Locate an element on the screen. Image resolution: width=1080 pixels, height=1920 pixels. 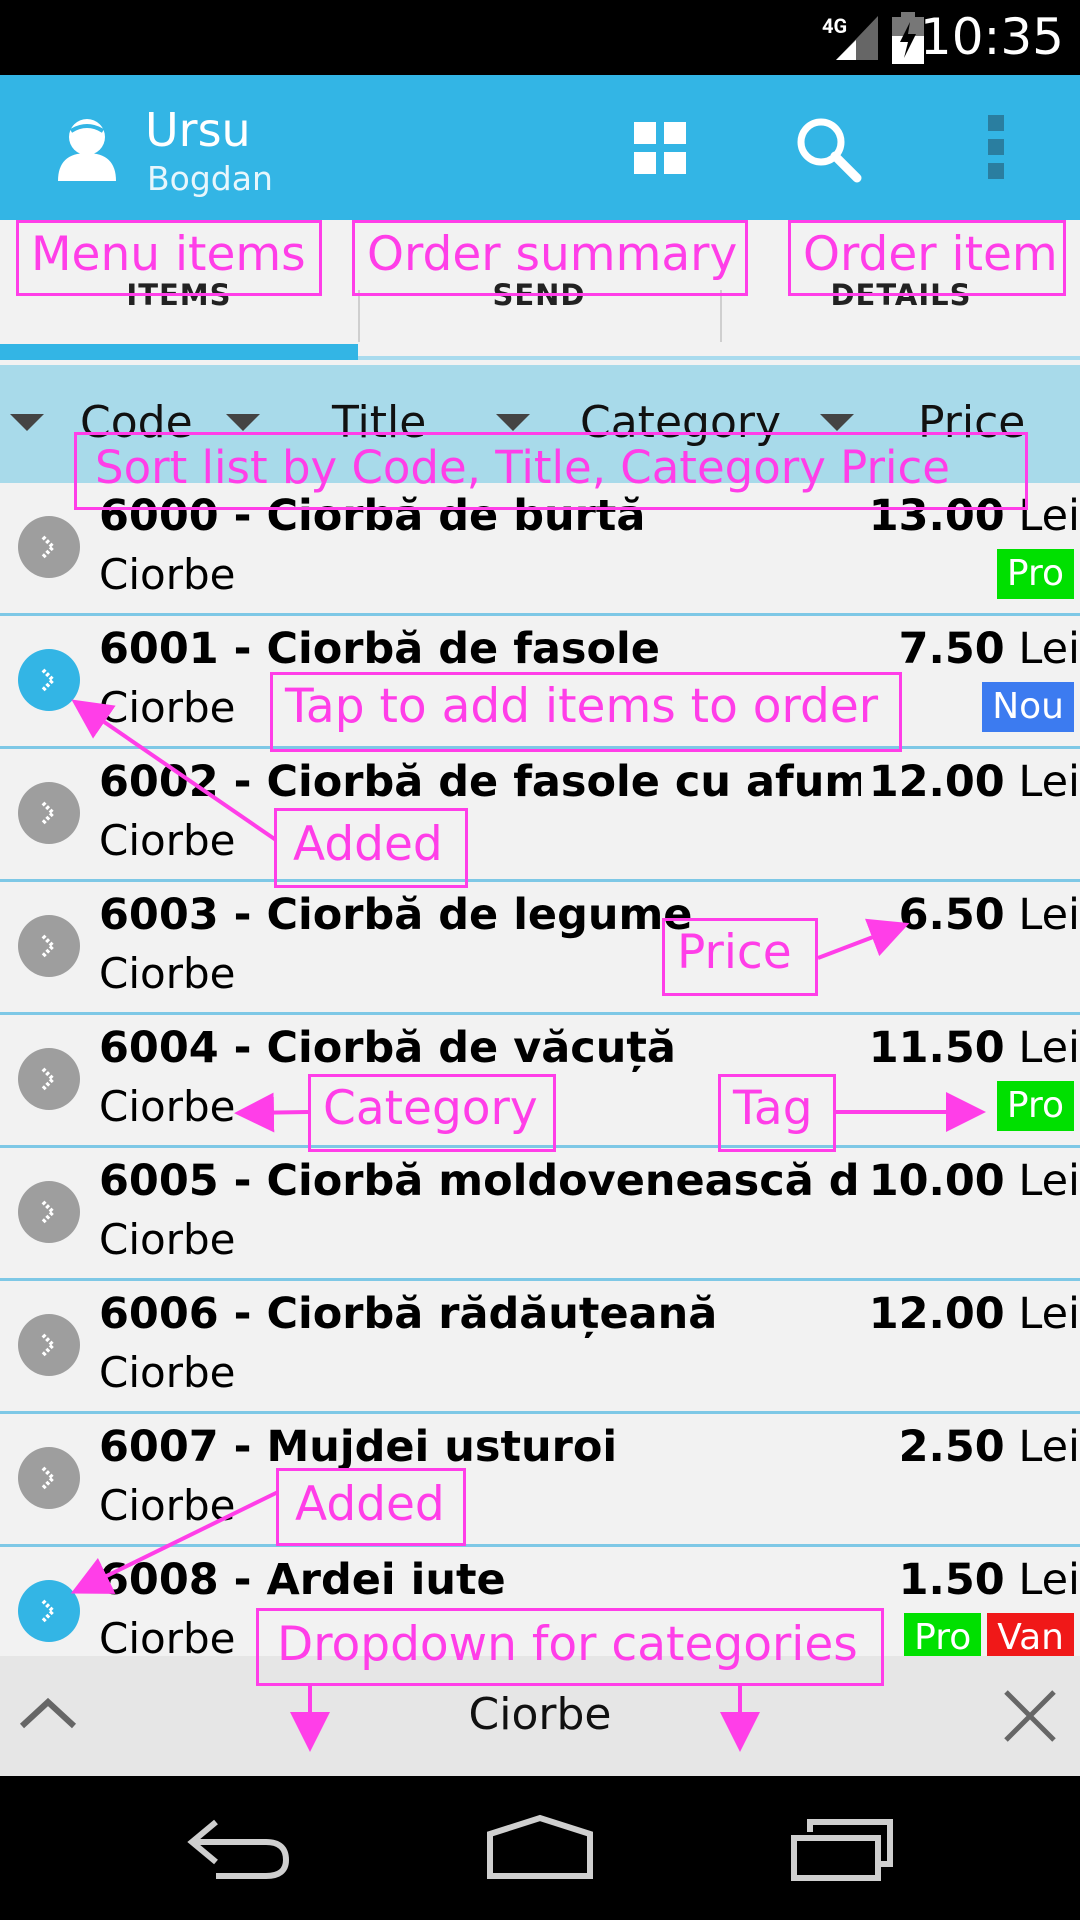
sort-by-price: Price is located at coordinates (971, 422).